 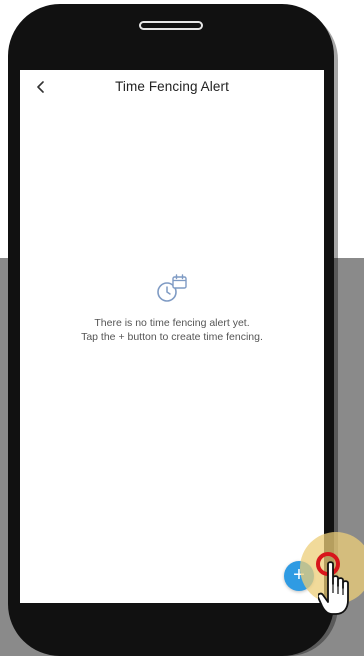 I want to click on hand-pointer-icon, so click(x=333, y=588).